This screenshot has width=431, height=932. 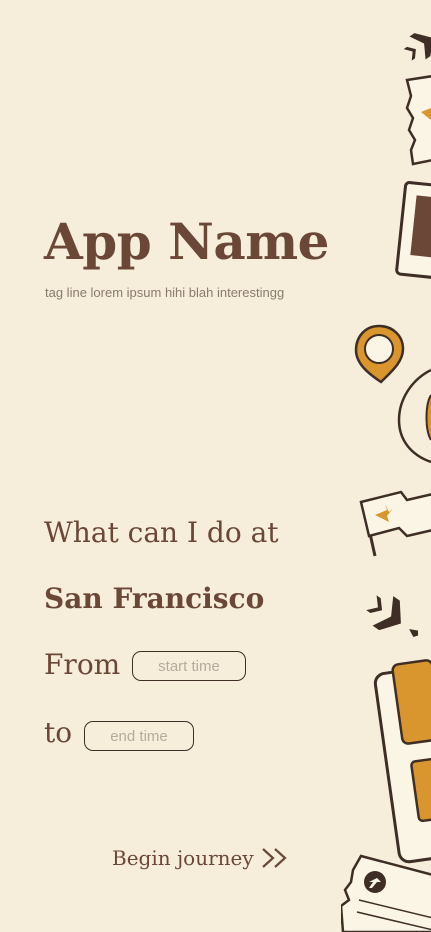 I want to click on city-name: San Francisco, so click(x=154, y=598).